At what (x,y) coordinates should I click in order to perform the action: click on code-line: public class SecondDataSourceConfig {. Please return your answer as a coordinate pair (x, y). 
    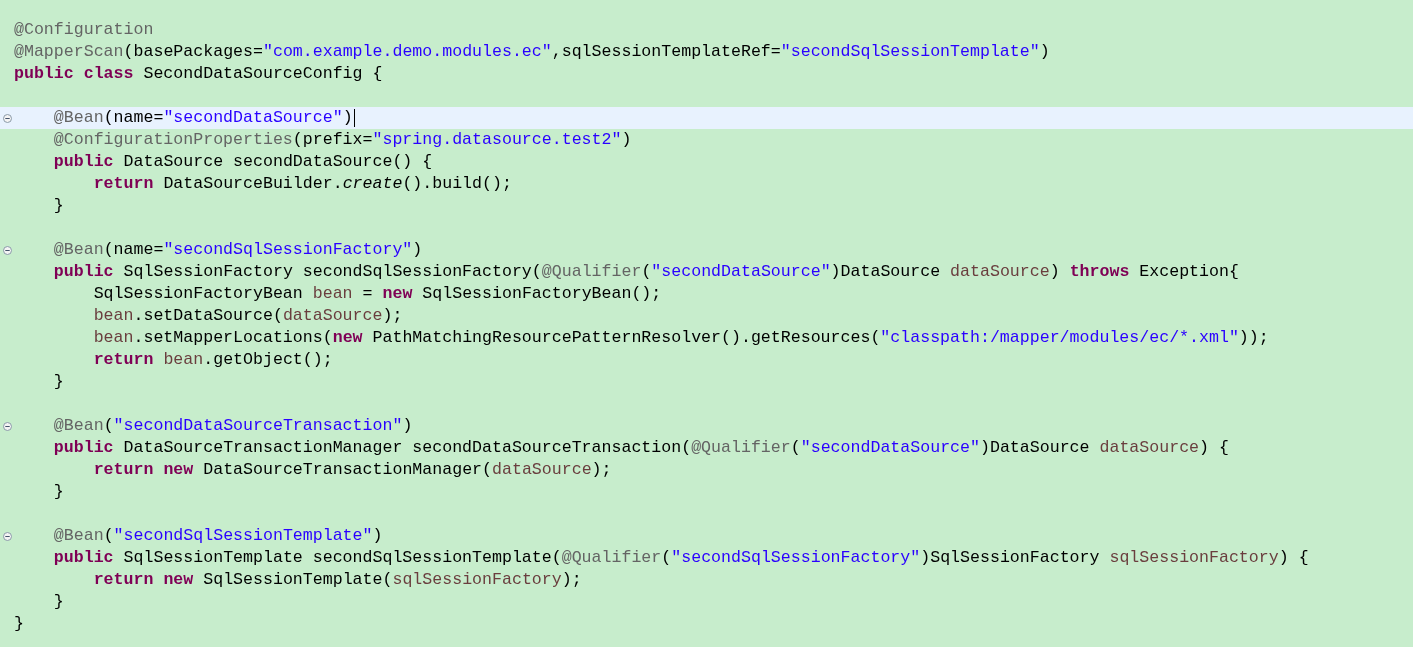
    Looking at the image, I should click on (198, 74).